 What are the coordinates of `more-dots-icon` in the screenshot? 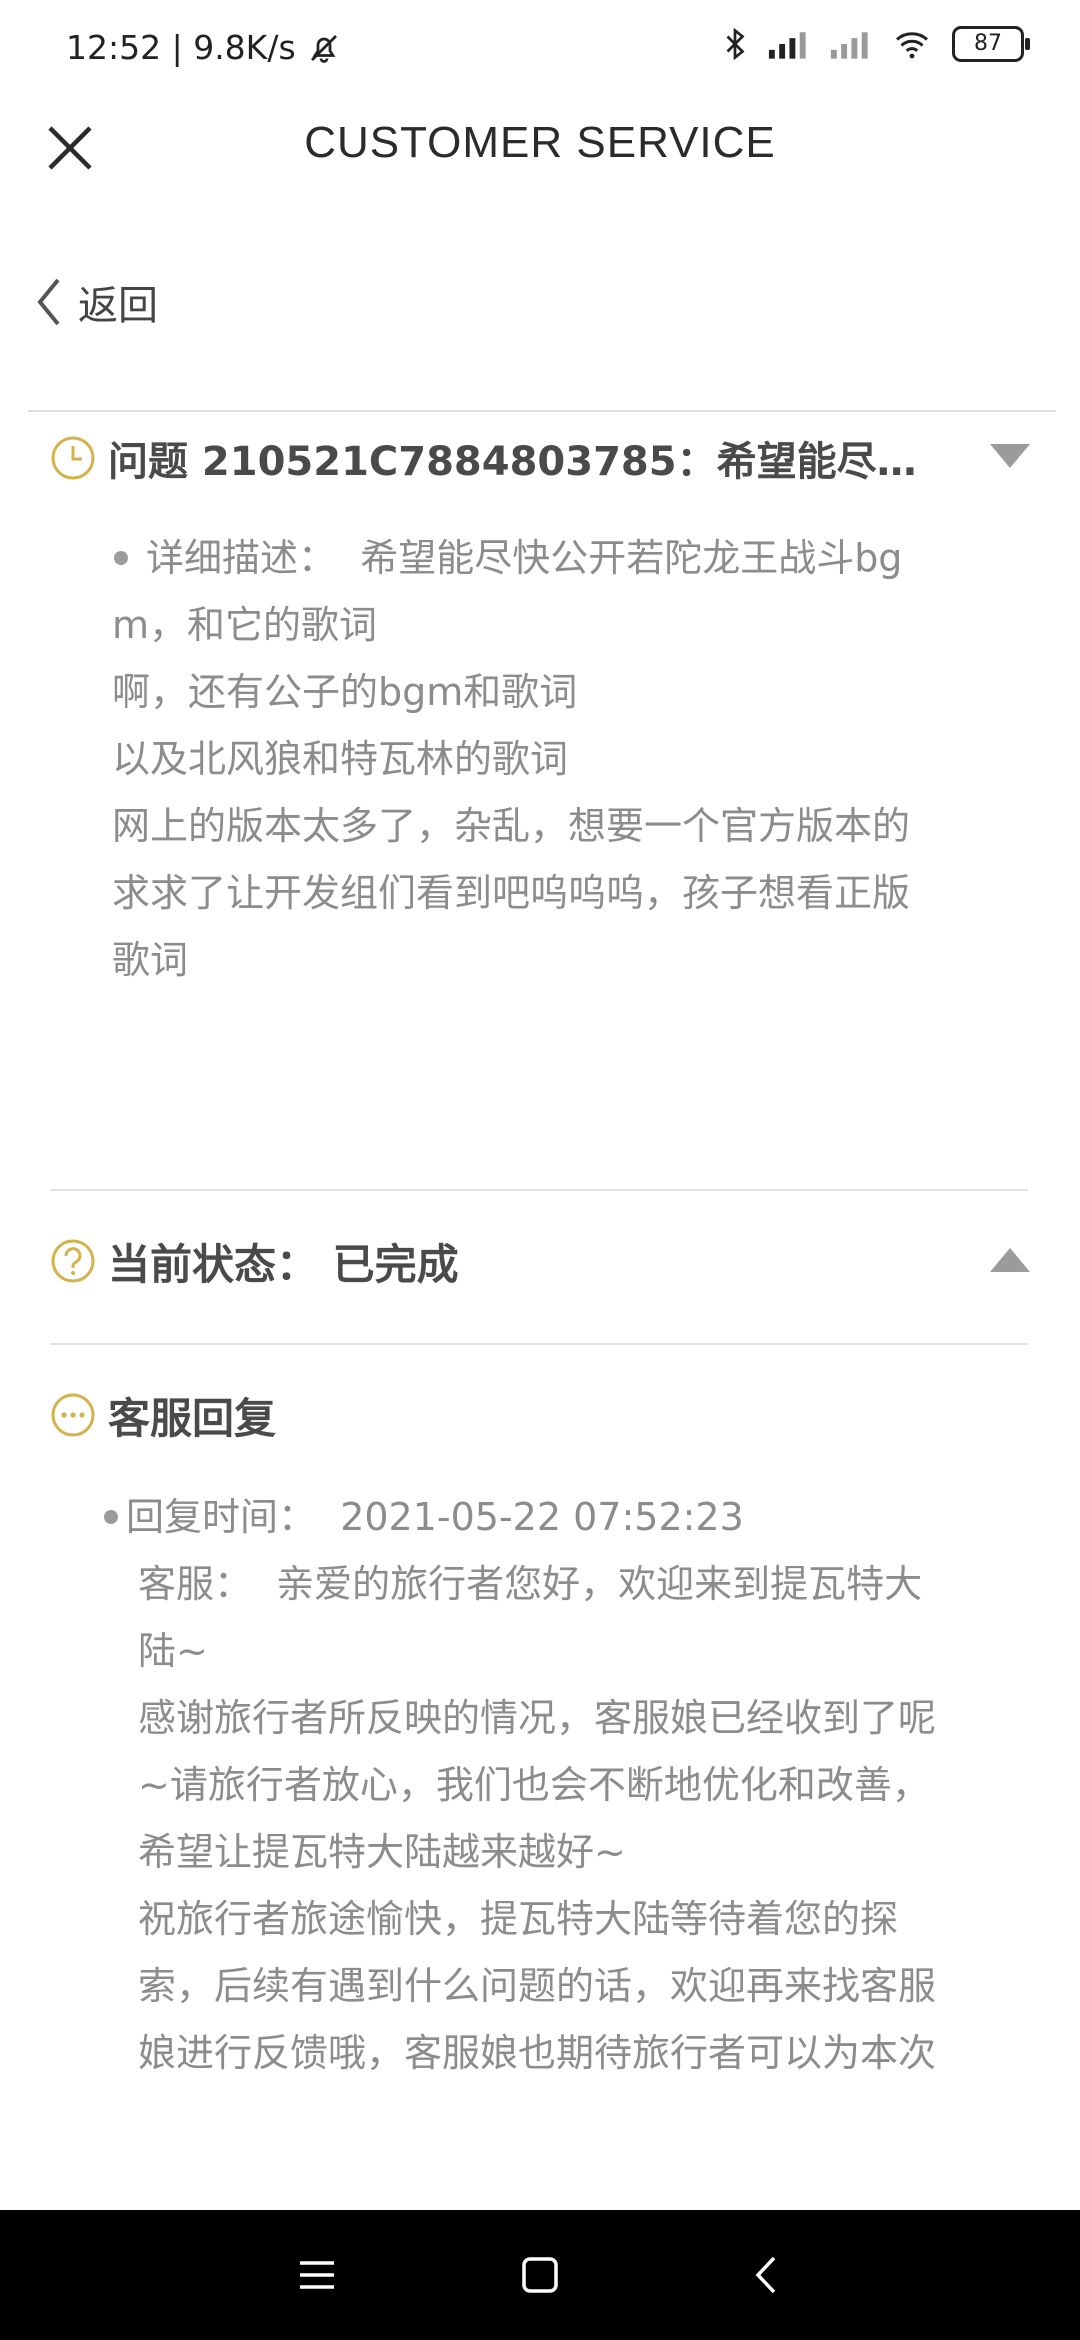 It's located at (73, 1415).